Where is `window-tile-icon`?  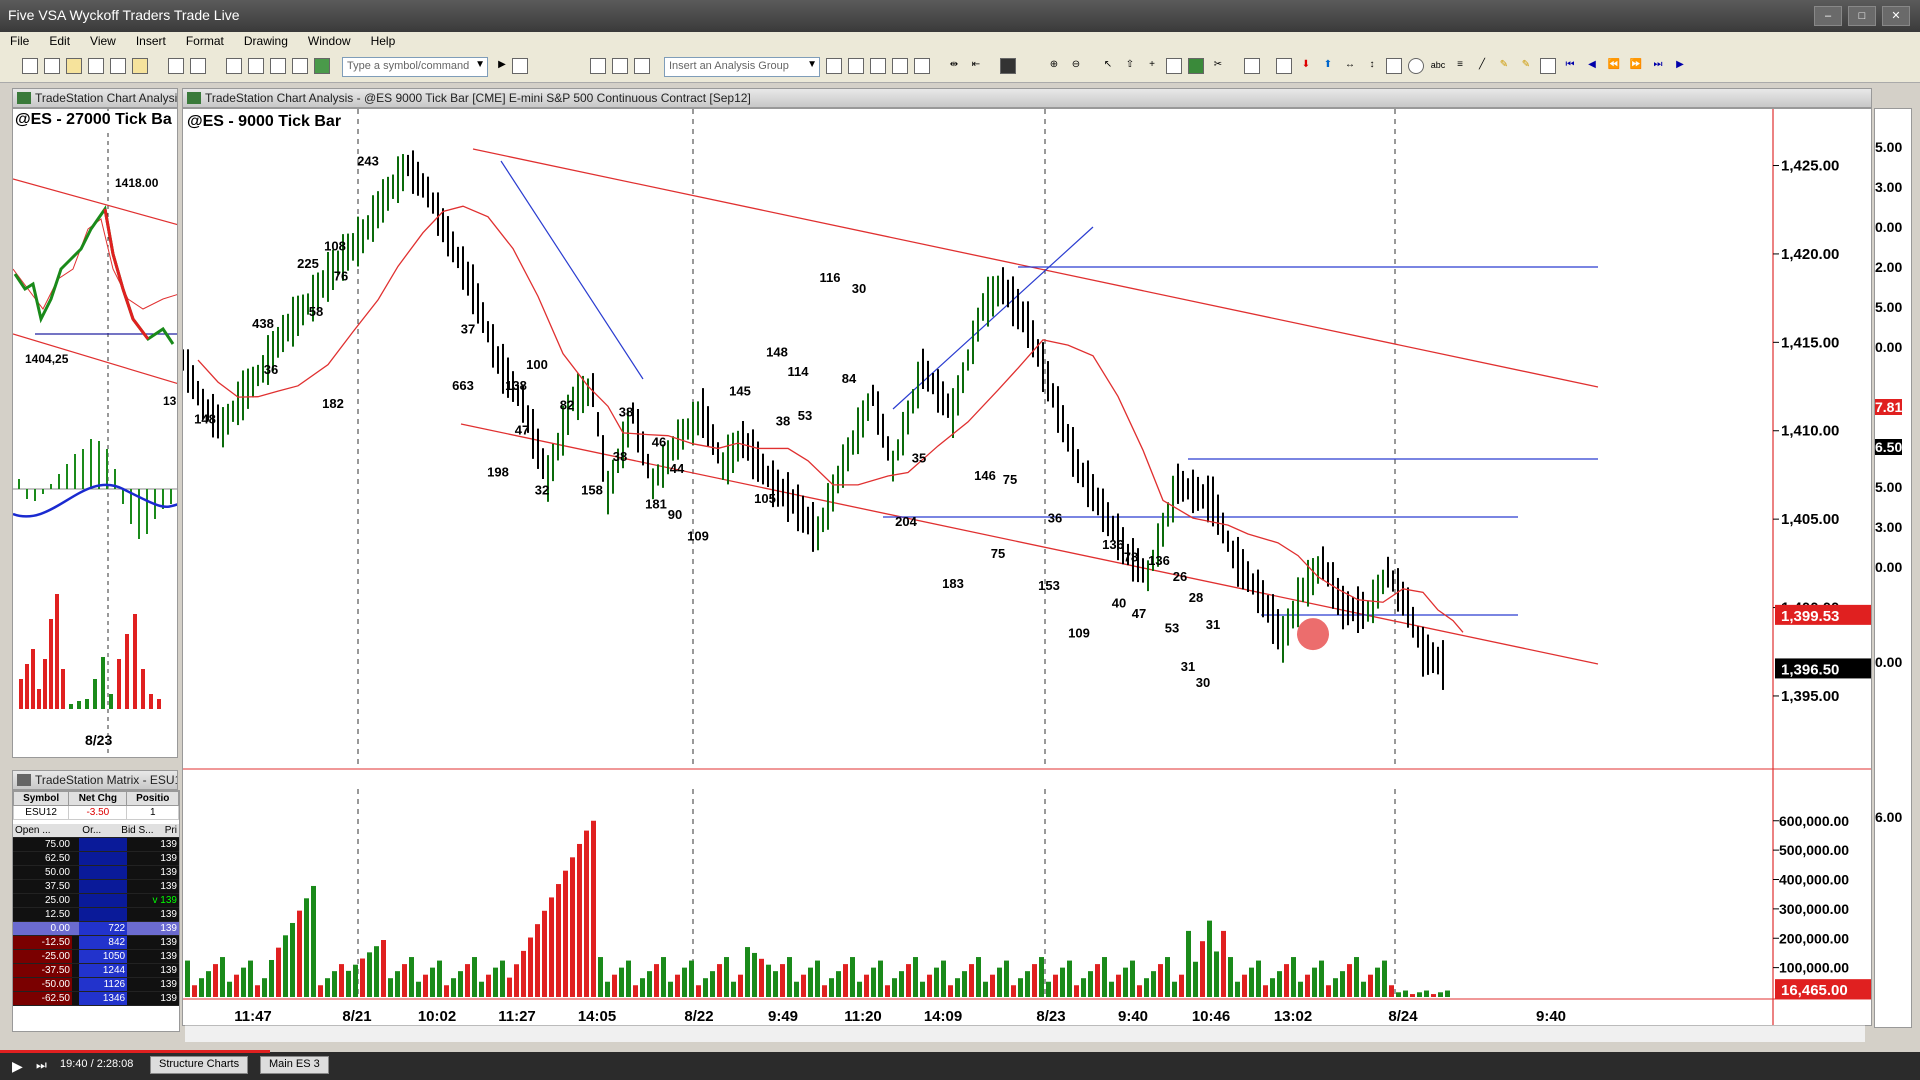
window-tile-icon is located at coordinates (256, 66).